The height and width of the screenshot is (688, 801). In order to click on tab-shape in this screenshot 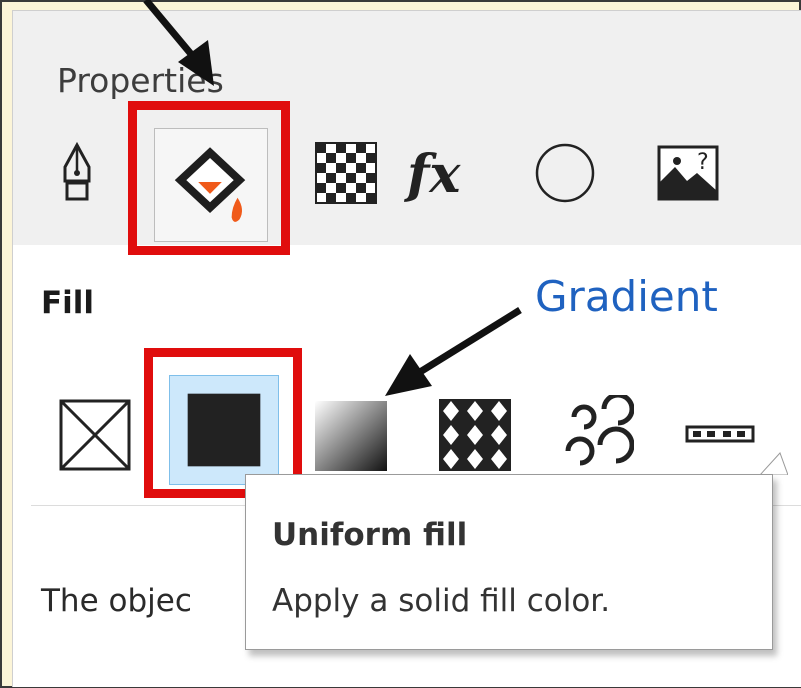, I will do `click(565, 173)`.